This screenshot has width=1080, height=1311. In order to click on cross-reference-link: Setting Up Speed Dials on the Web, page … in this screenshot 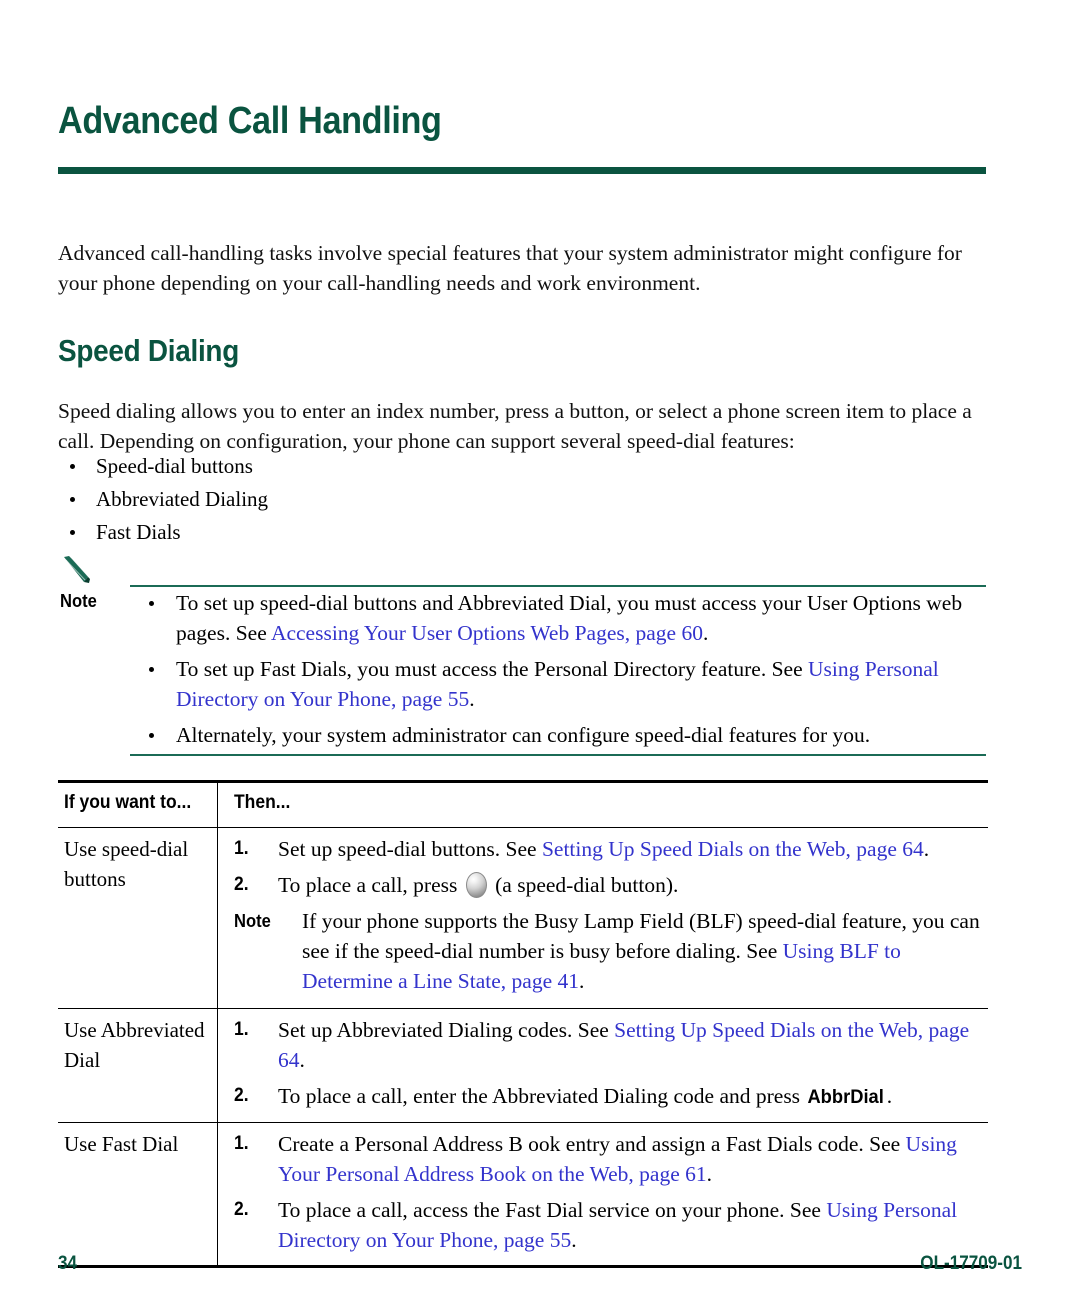, I will do `click(733, 849)`.